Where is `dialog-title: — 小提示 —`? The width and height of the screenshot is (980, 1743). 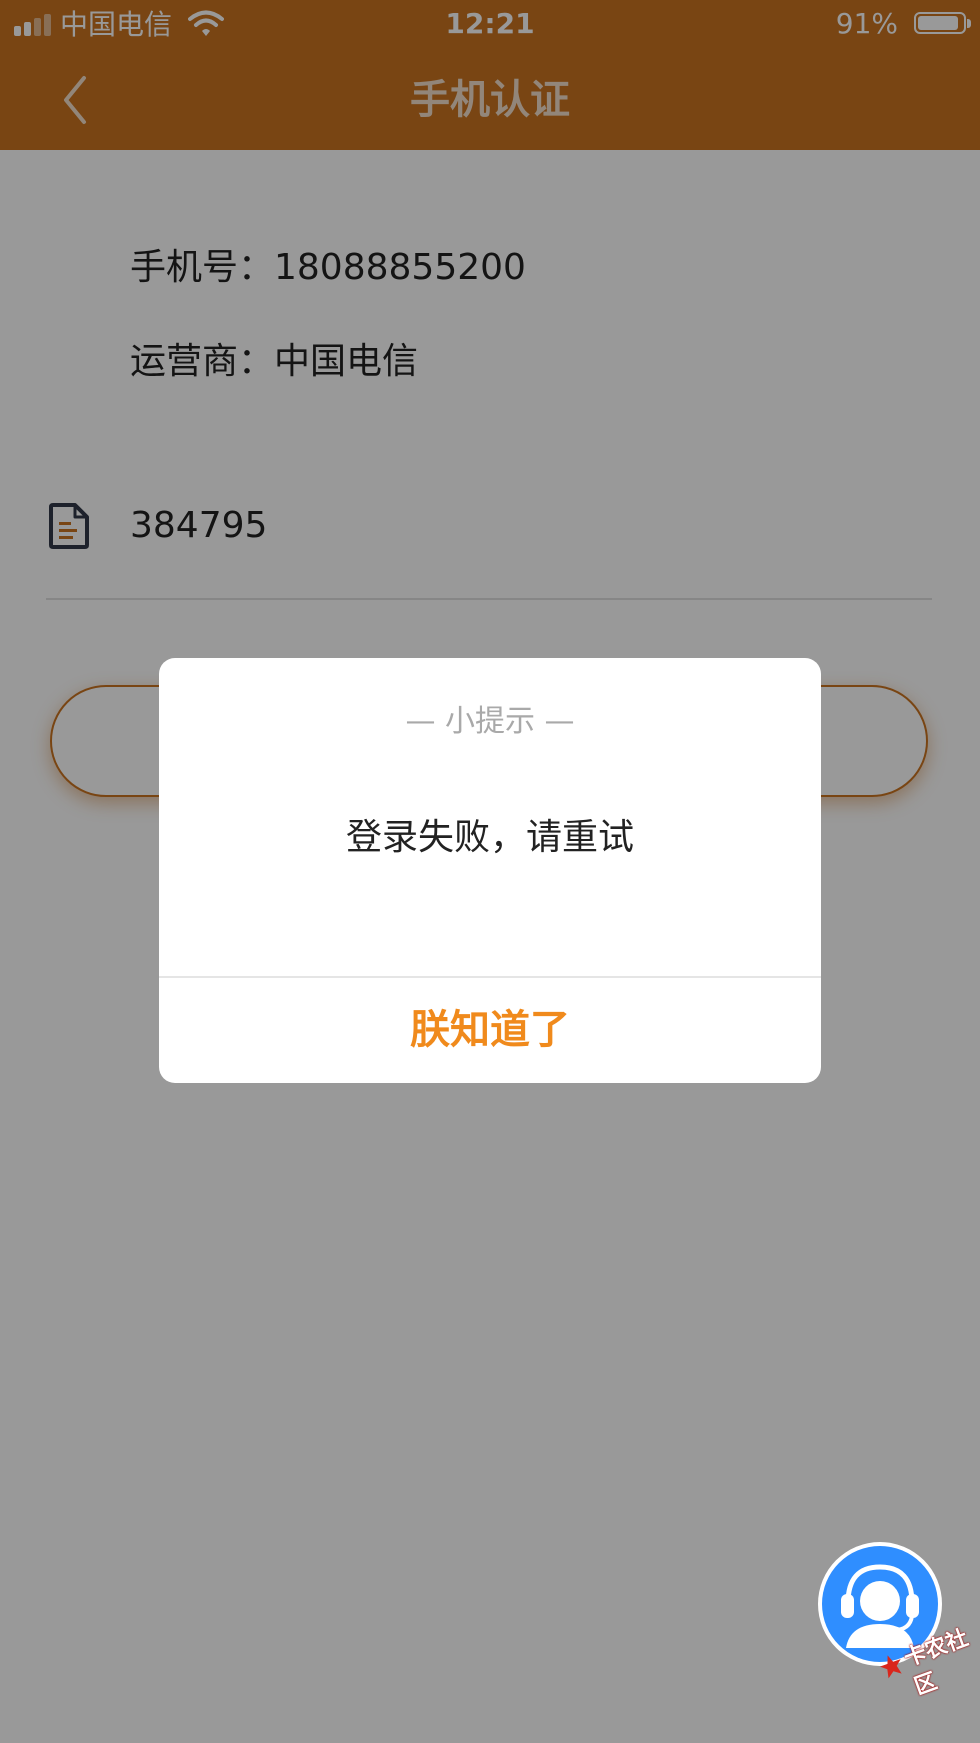 dialog-title: — 小提示 — is located at coordinates (490, 721).